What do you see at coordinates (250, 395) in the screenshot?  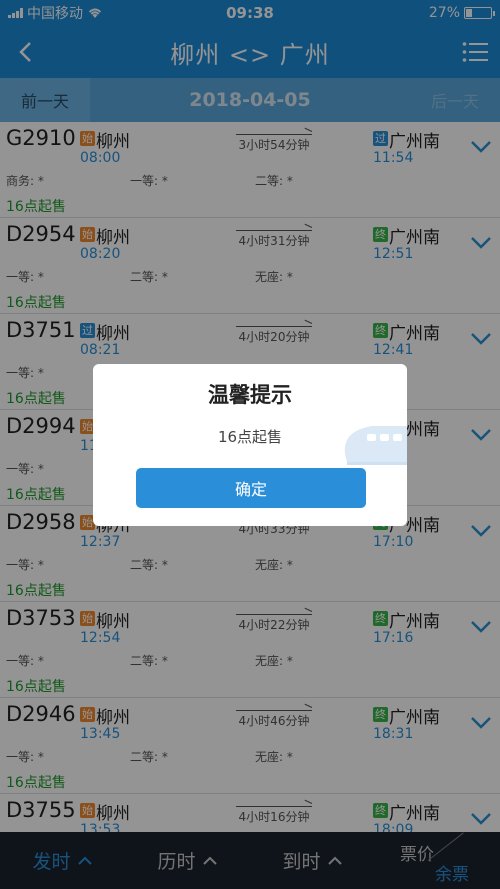 I see `dialog-title: 温馨提示` at bounding box center [250, 395].